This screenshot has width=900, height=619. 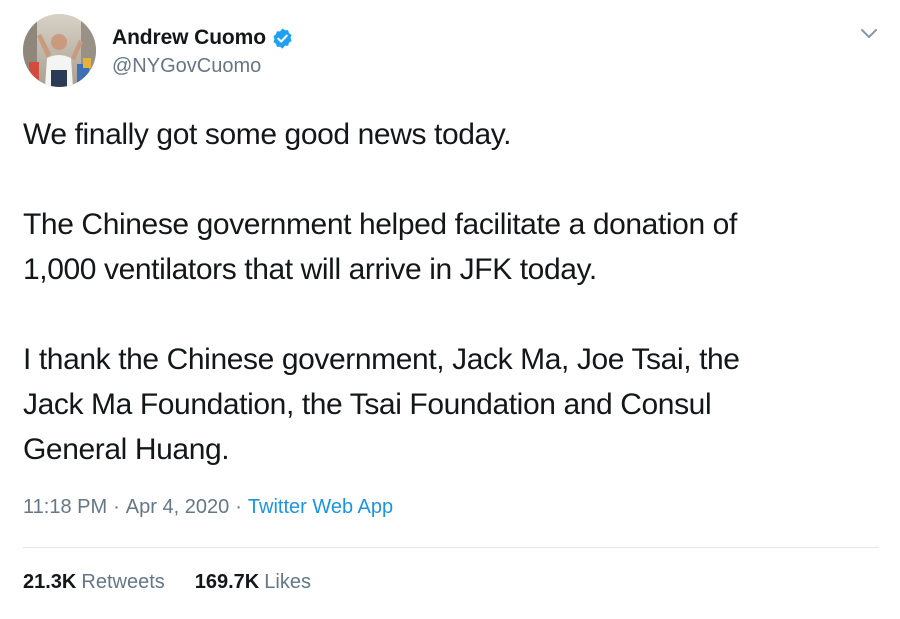 I want to click on likes-label: Likes, so click(x=287, y=582).